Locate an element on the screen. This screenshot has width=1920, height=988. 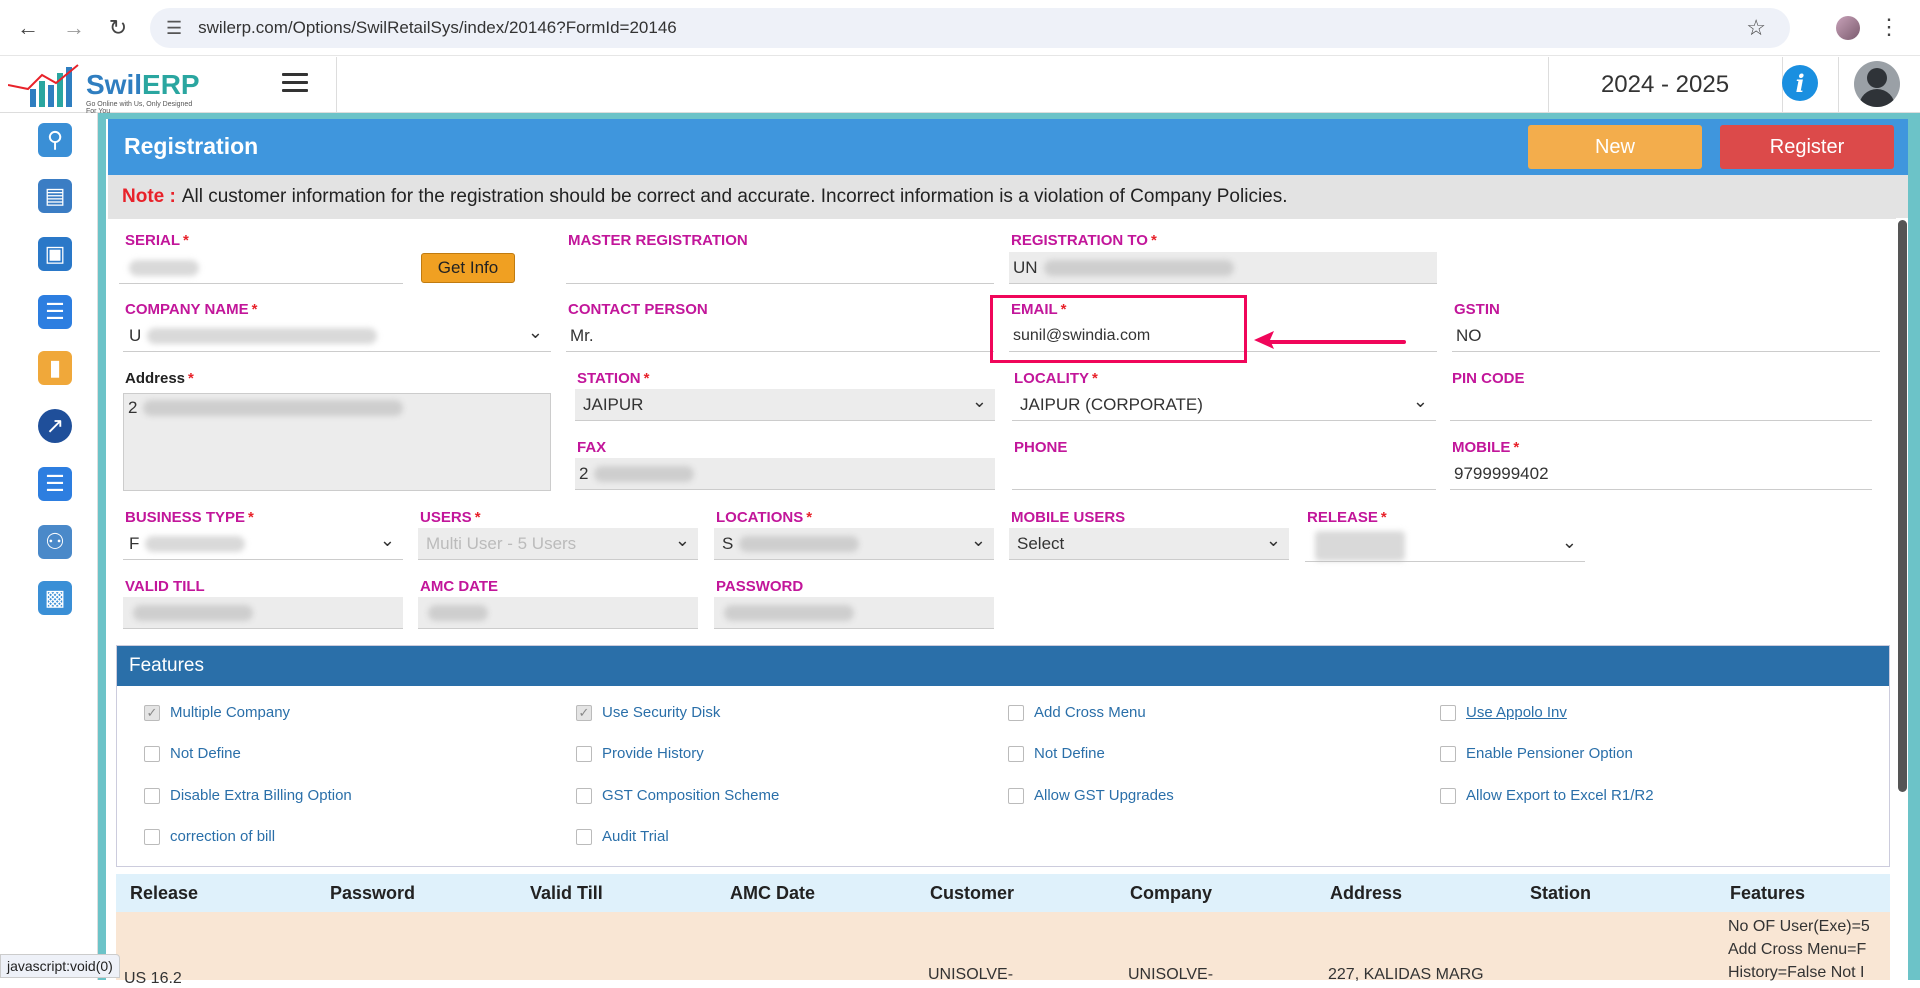
password-input is located at coordinates (854, 613).